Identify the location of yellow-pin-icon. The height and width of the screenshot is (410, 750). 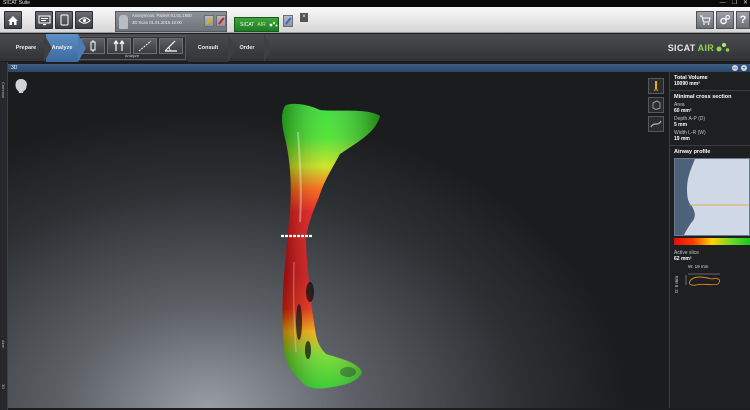
(209, 21).